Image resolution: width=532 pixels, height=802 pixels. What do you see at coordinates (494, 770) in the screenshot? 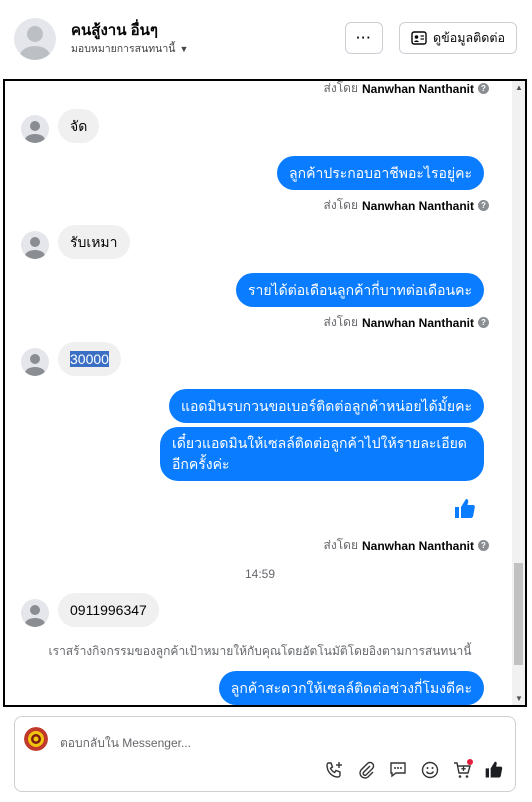
I see `like-icon` at bounding box center [494, 770].